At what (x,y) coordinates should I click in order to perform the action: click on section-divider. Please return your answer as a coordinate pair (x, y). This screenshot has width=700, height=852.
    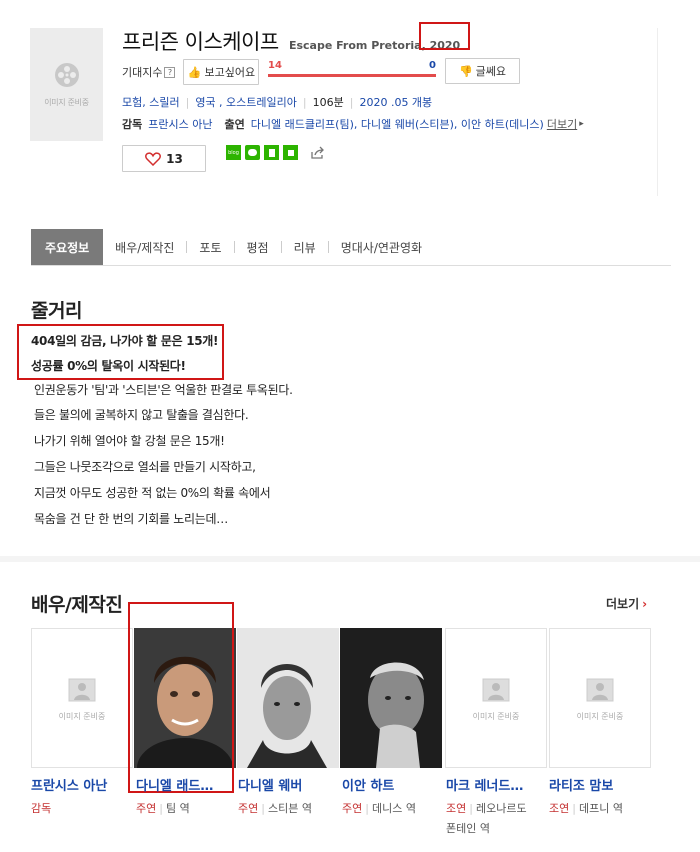
    Looking at the image, I should click on (350, 559).